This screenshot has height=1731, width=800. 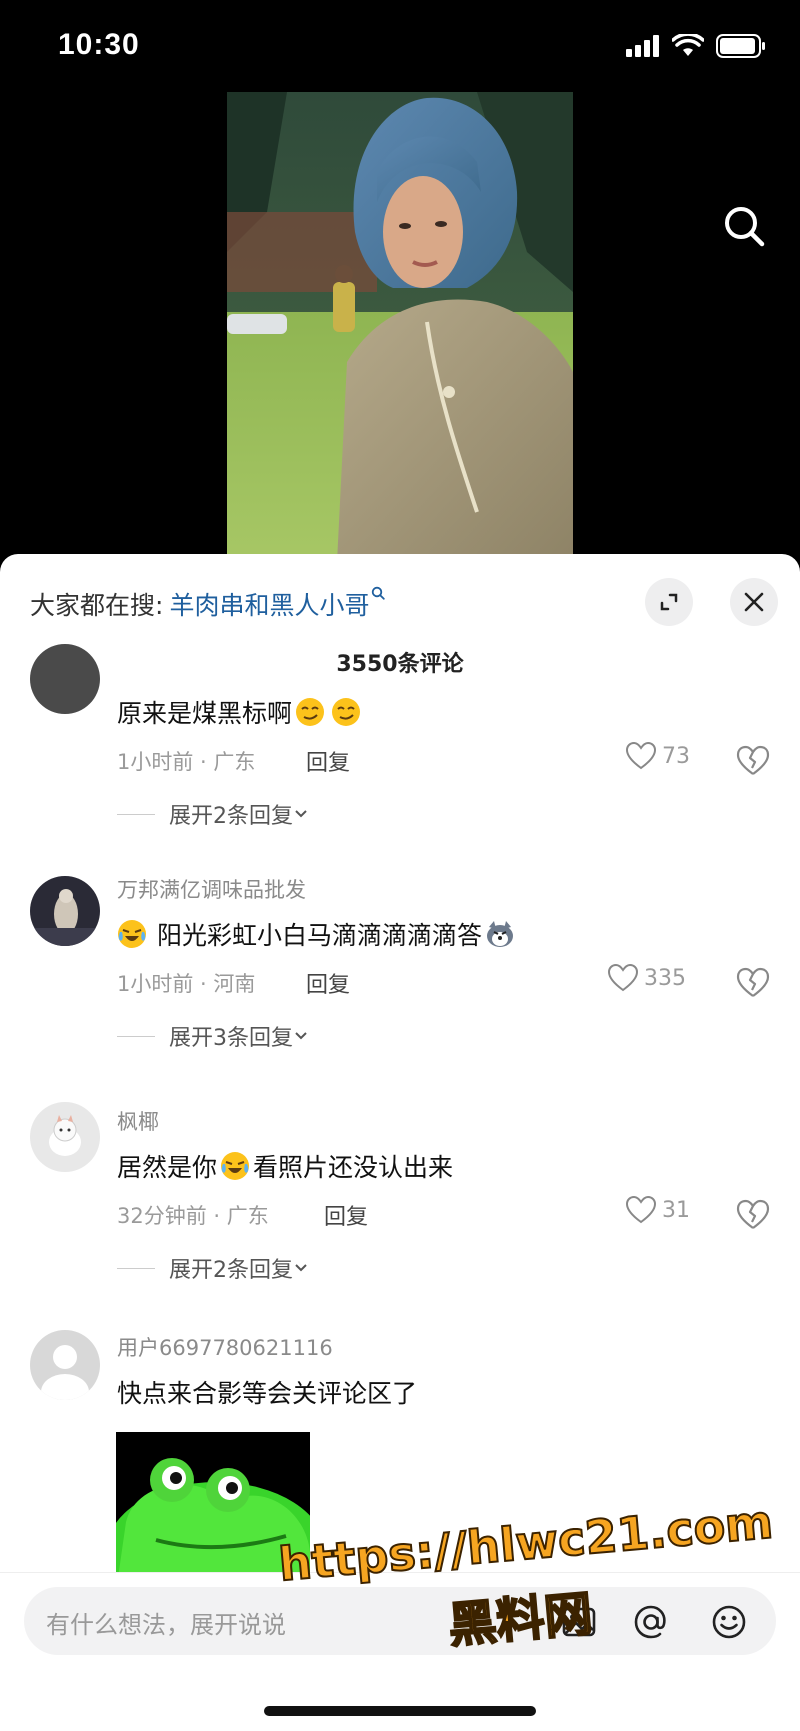 I want to click on trending-search-icon, so click(x=379, y=593).